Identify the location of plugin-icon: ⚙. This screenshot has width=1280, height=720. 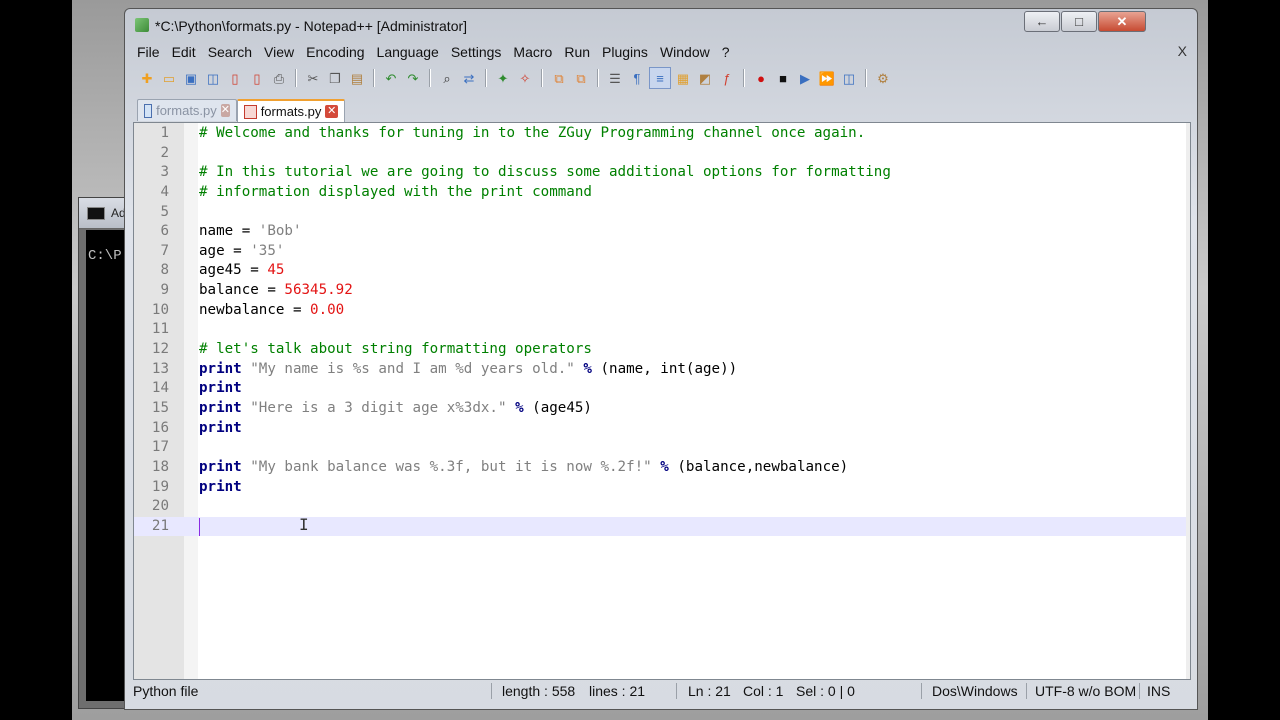
(883, 78).